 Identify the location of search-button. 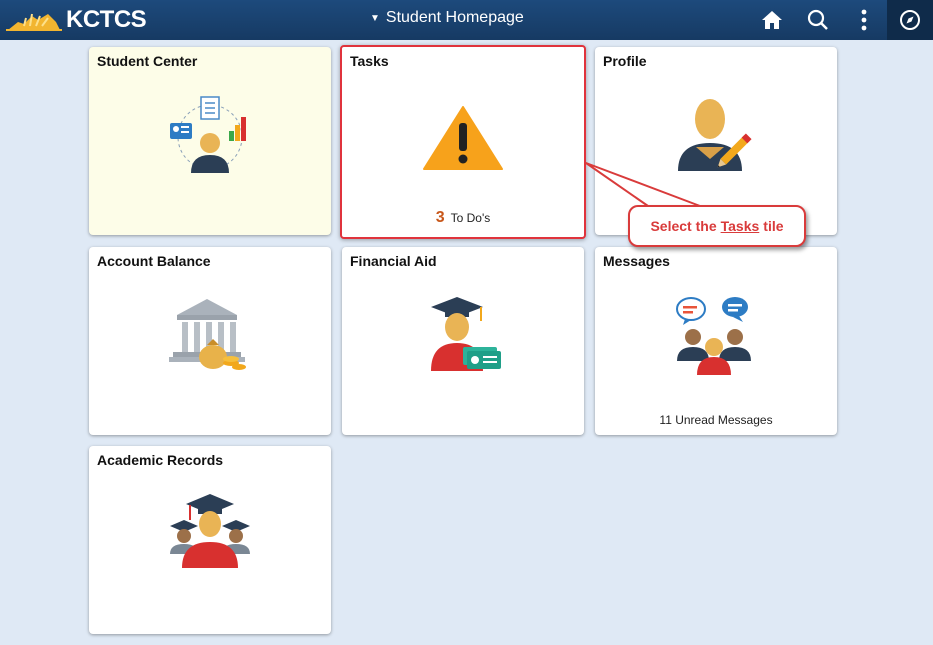
(818, 20).